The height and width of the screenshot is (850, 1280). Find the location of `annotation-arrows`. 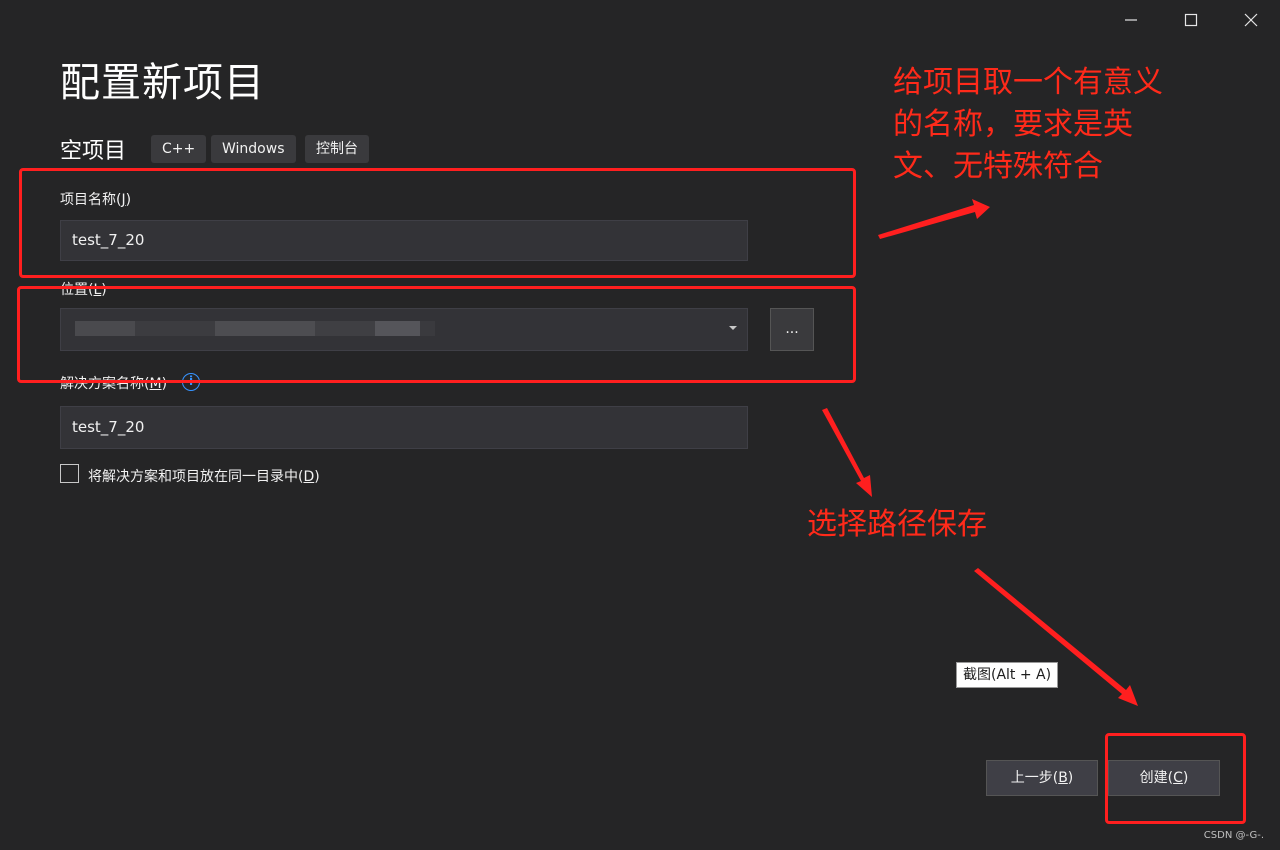

annotation-arrows is located at coordinates (980, 452).